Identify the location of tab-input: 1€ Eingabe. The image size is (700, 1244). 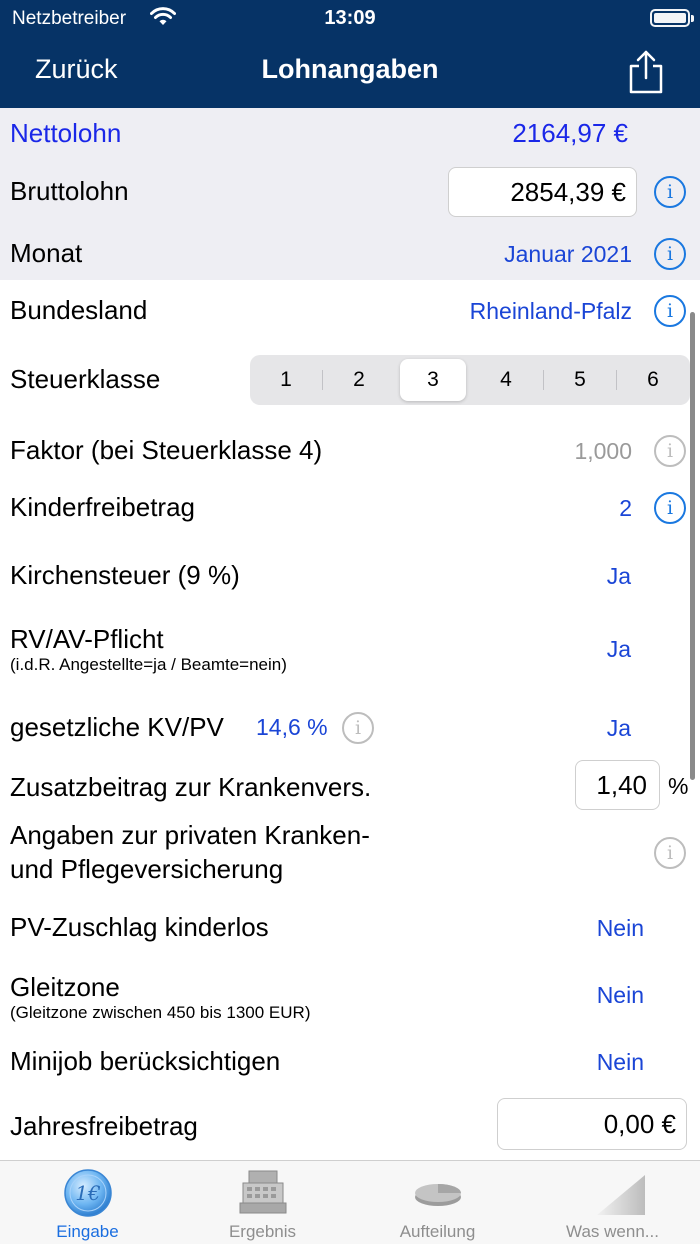
(87, 1202).